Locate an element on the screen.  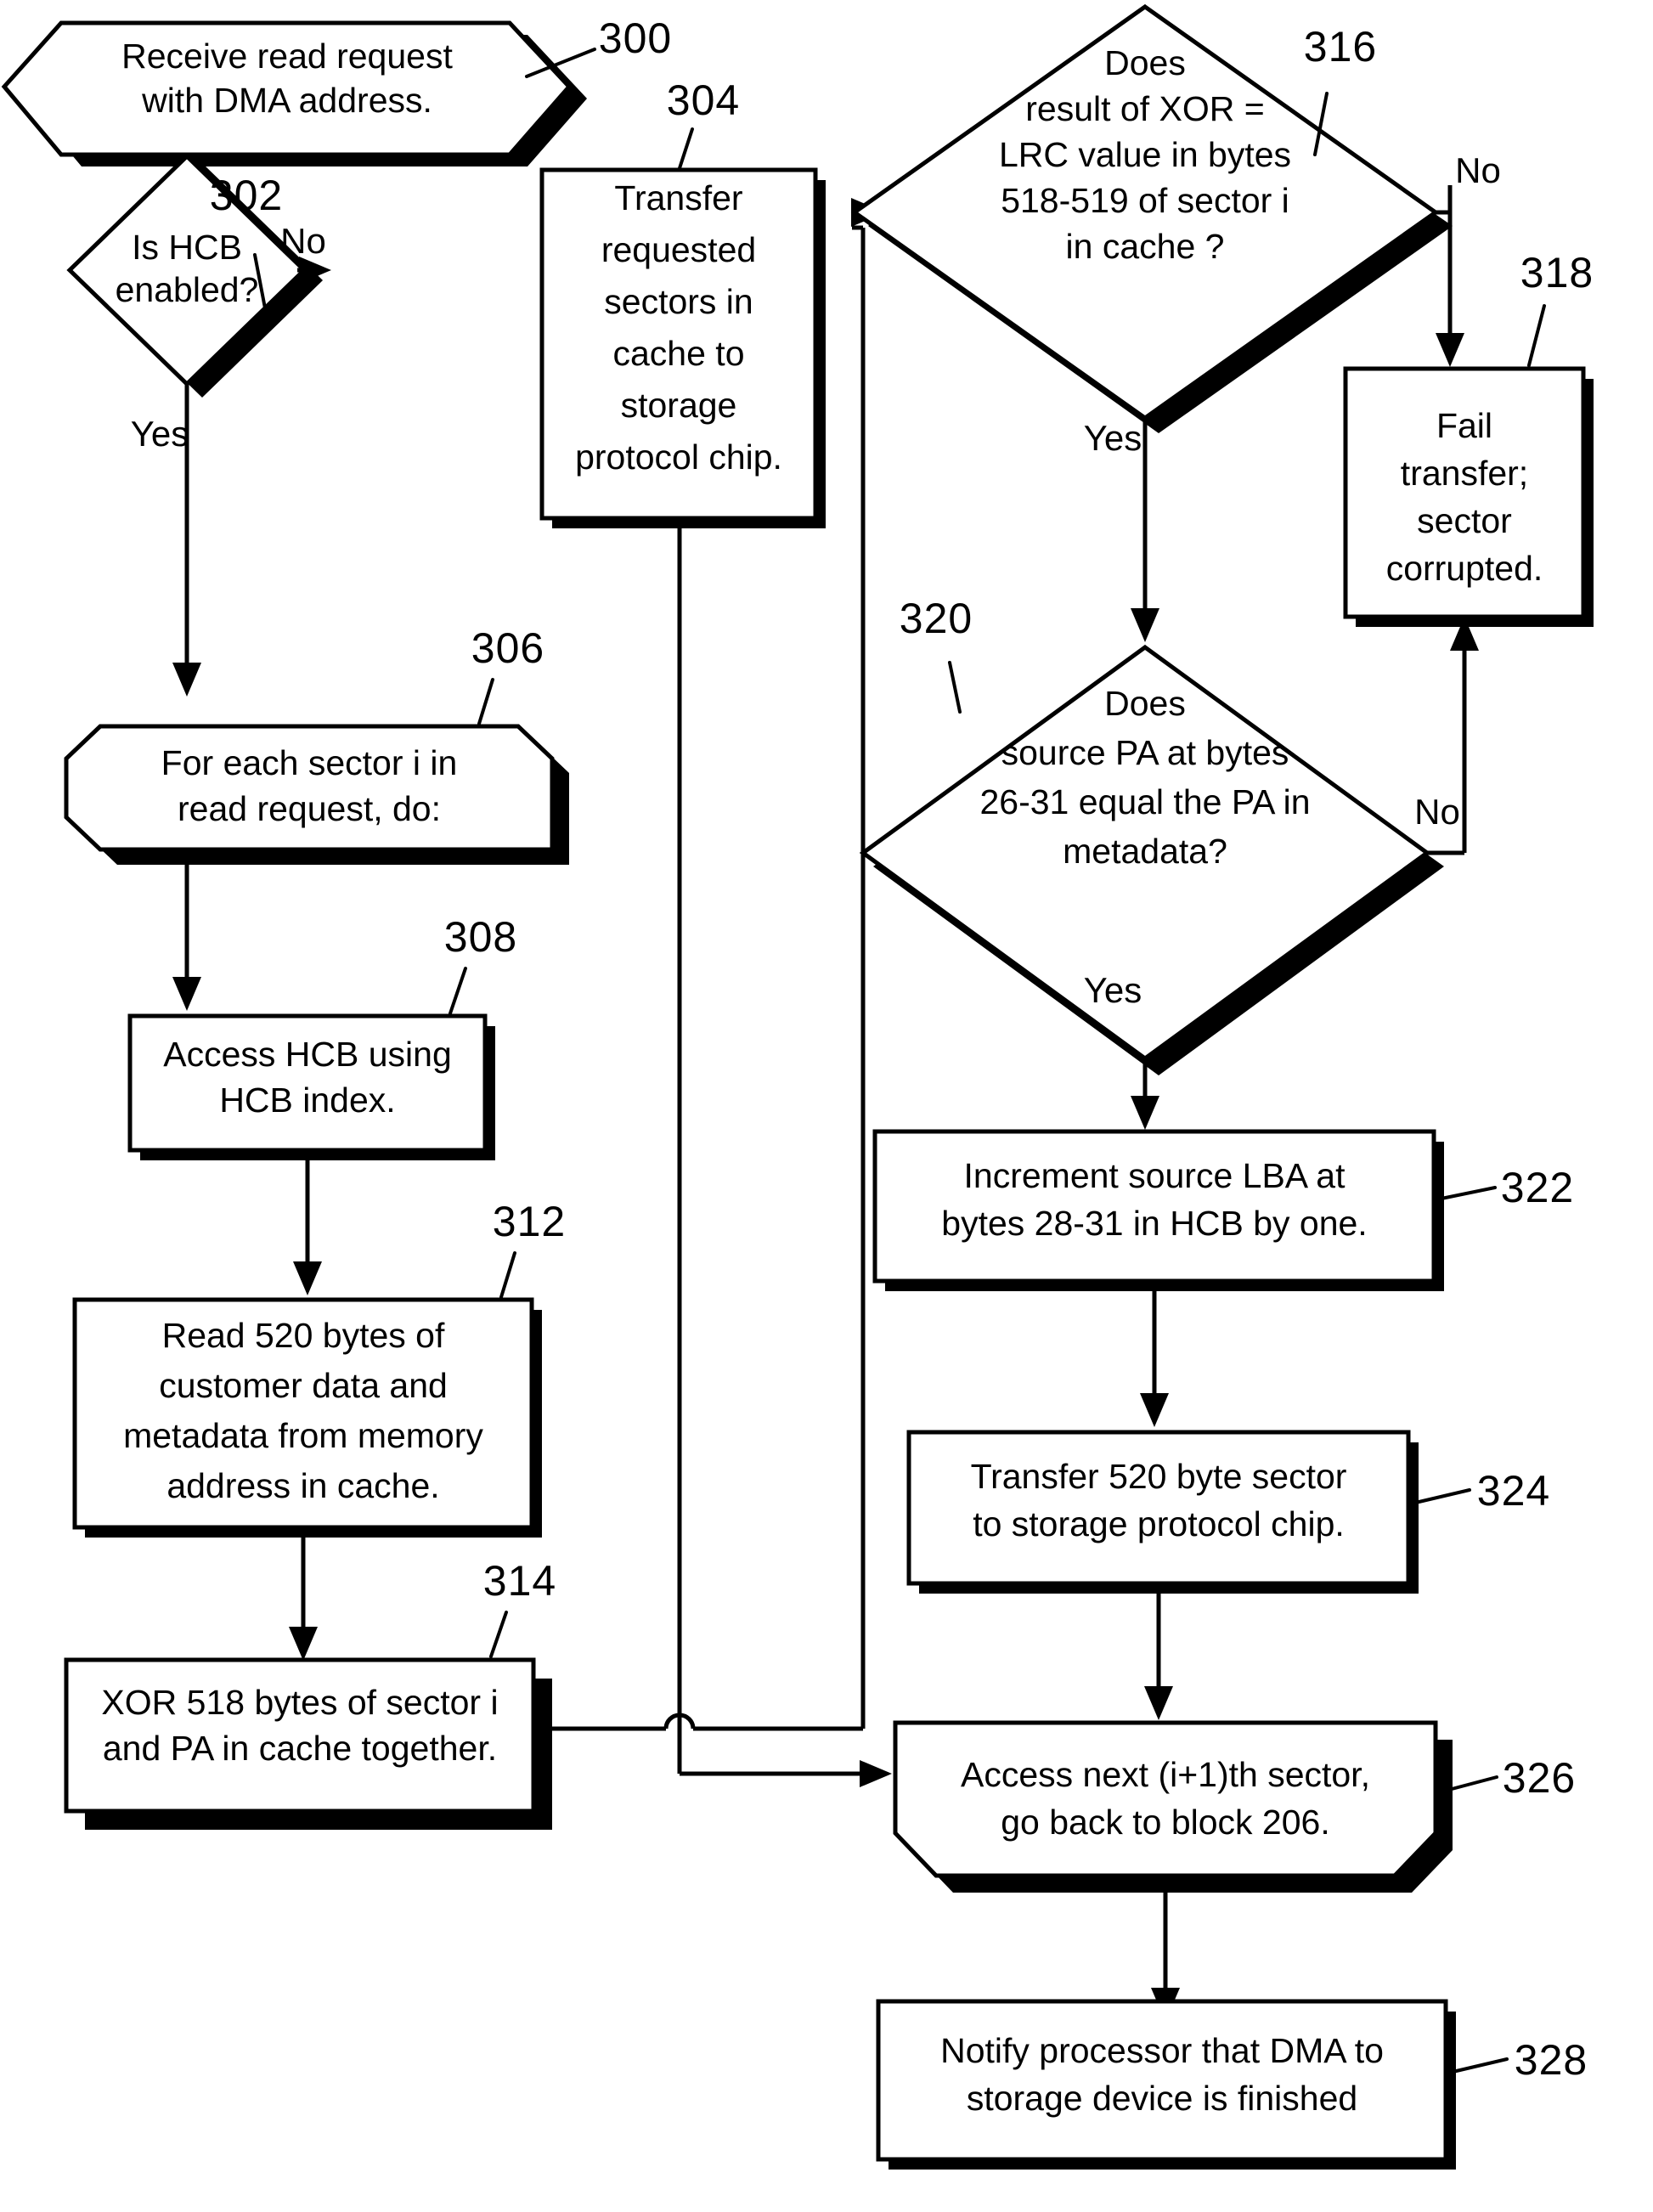
node-316-line-3: LRC value in bytes is located at coordinates (1145, 155).